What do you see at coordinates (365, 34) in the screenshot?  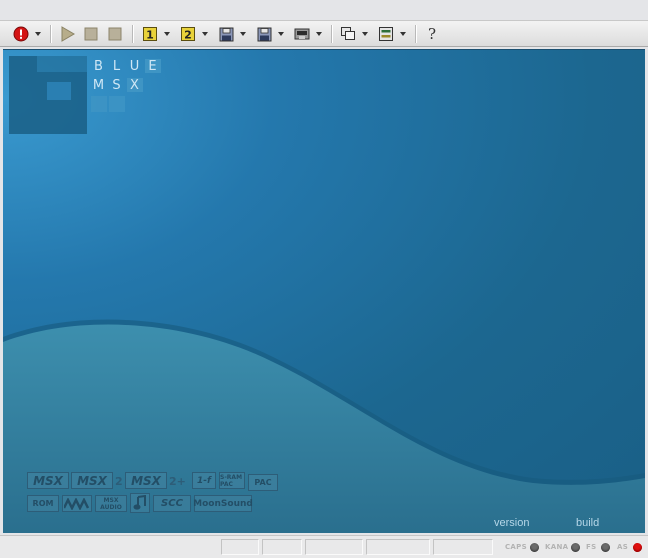 I see `window-size-dropdown` at bounding box center [365, 34].